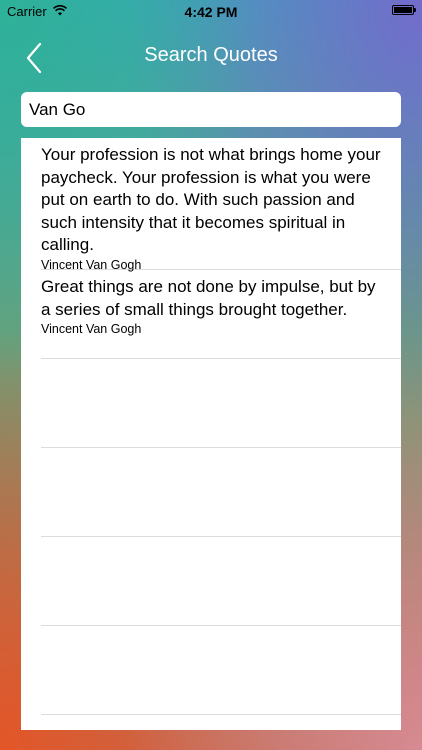 The image size is (422, 750). What do you see at coordinates (91, 329) in the screenshot?
I see `quote-author: Vincent Van Gogh` at bounding box center [91, 329].